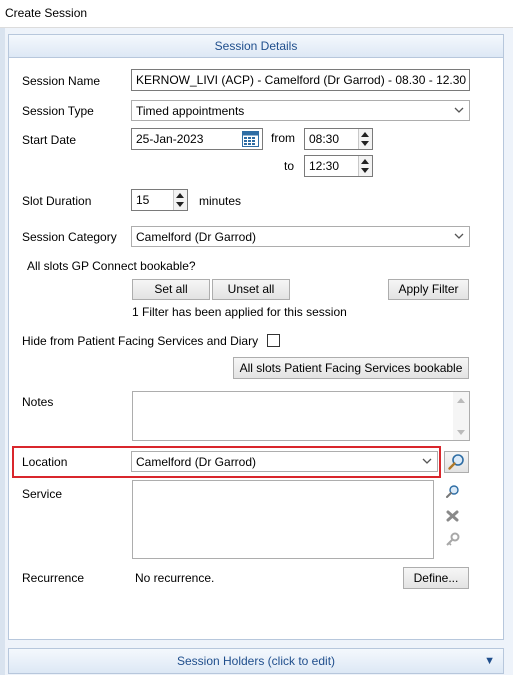 The height and width of the screenshot is (675, 513). What do you see at coordinates (365, 139) in the screenshot?
I see `from-time-spinner` at bounding box center [365, 139].